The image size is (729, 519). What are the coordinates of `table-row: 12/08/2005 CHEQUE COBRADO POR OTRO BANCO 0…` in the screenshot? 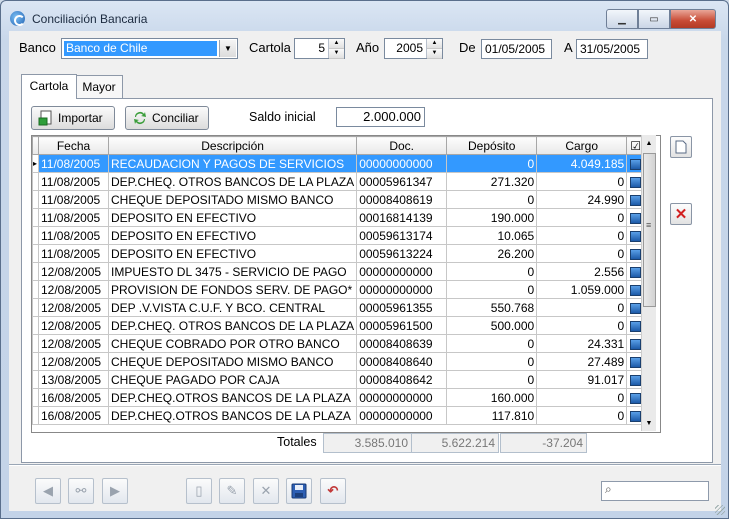 It's located at (339, 343).